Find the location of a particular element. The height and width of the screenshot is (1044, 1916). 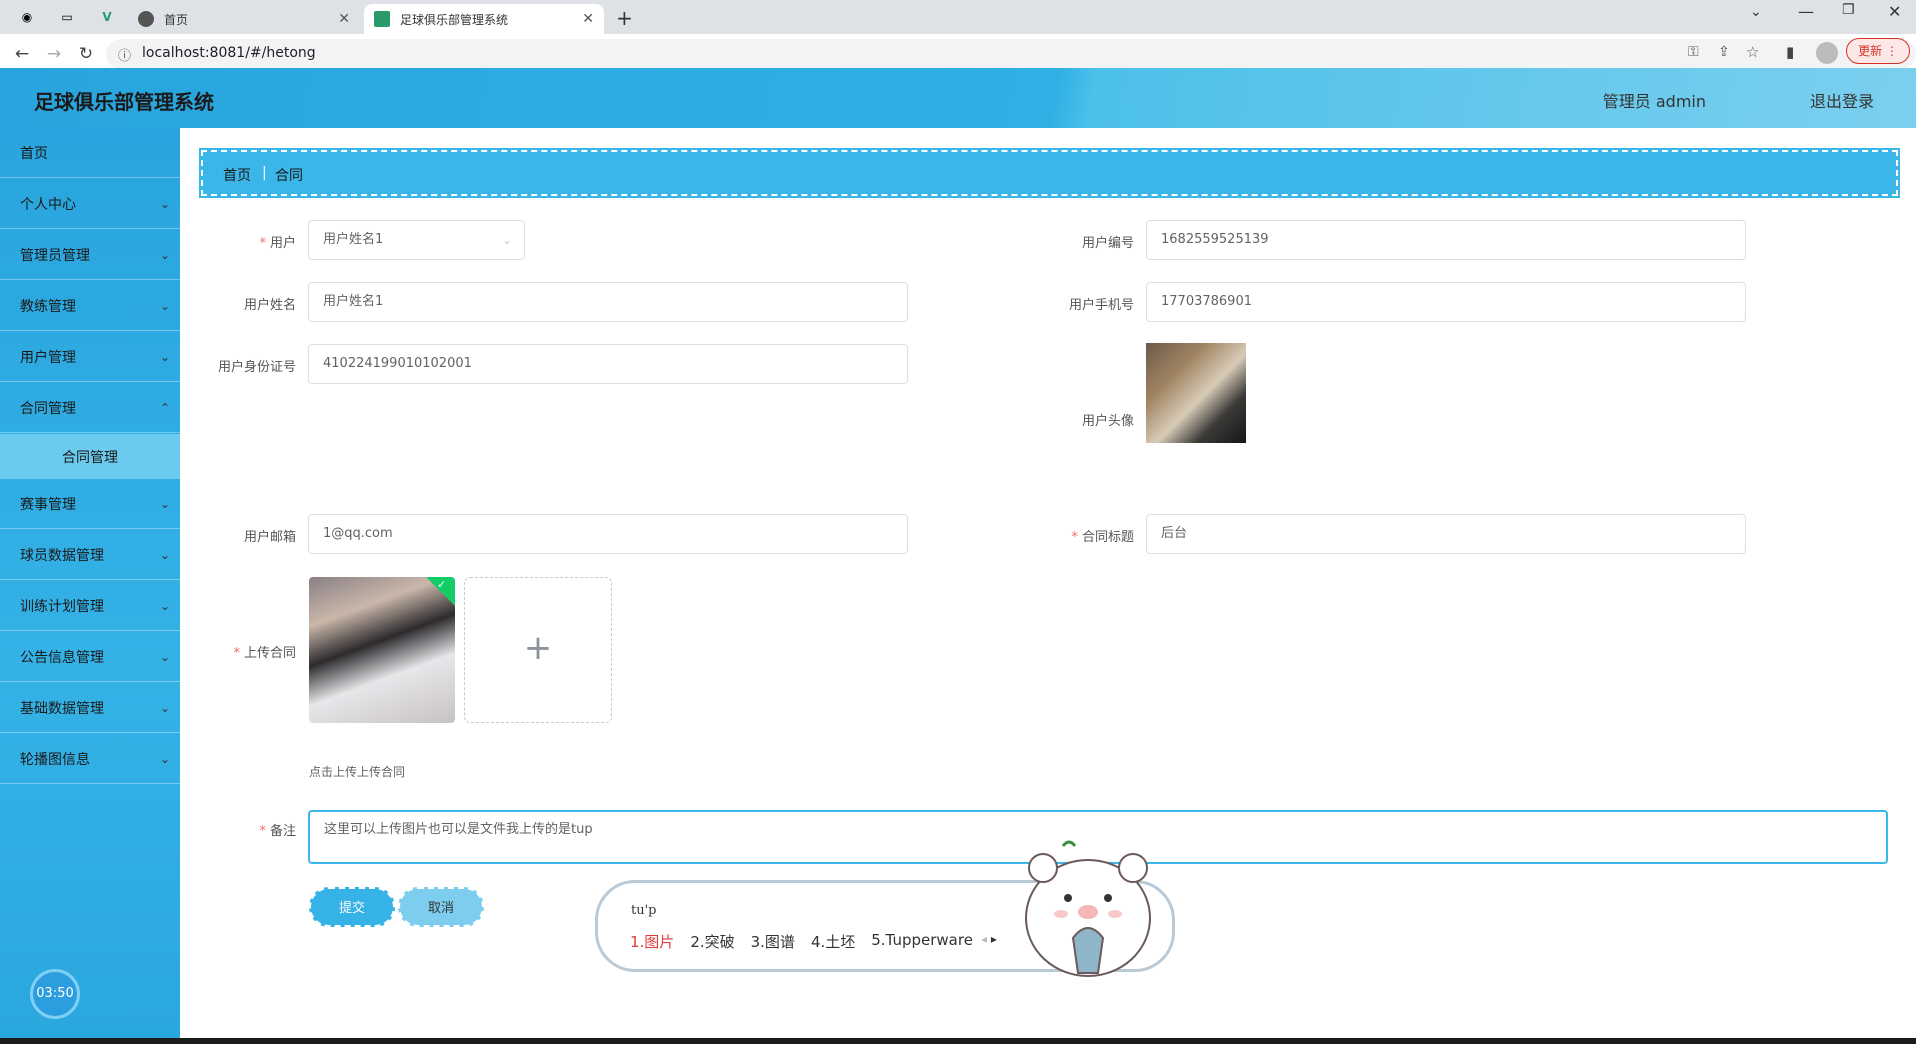

sidebar-item-match: 赛事管理 ⌄ is located at coordinates (90, 504).